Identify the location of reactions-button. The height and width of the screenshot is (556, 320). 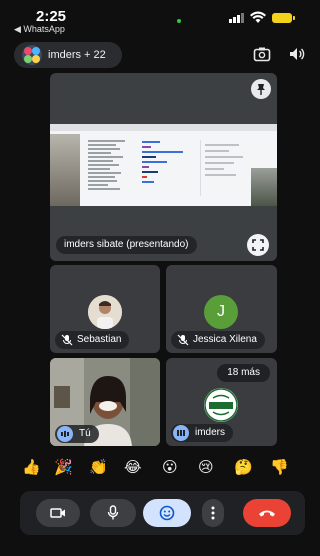
(167, 513).